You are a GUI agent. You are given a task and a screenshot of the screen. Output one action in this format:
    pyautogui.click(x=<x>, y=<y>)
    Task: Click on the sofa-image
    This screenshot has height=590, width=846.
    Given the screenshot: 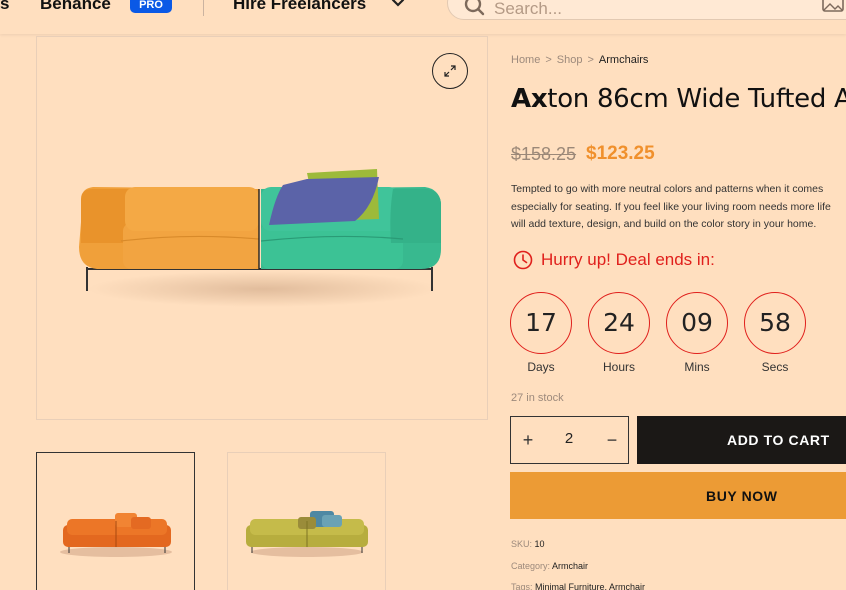 What is the action you would take?
    pyautogui.click(x=260, y=238)
    